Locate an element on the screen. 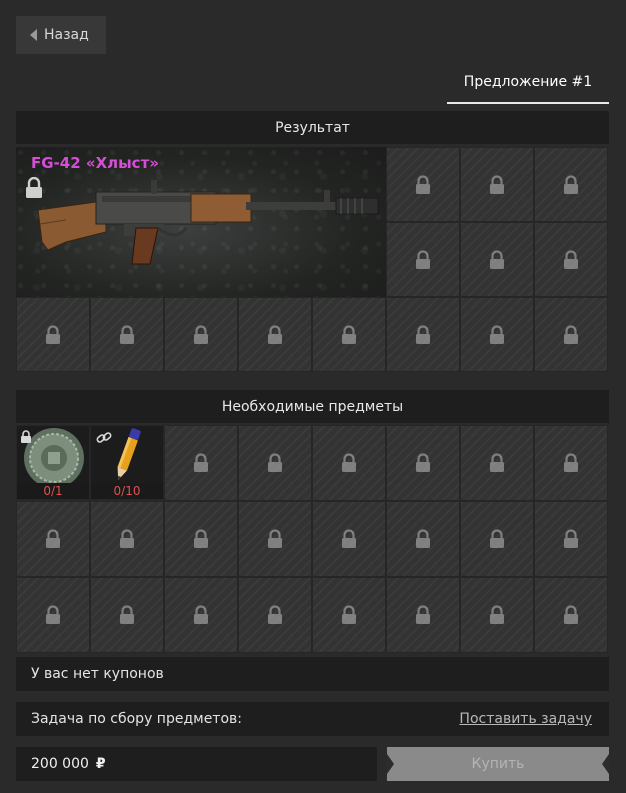 This screenshot has height=793, width=626. required-item-count: 0/10 is located at coordinates (127, 491).